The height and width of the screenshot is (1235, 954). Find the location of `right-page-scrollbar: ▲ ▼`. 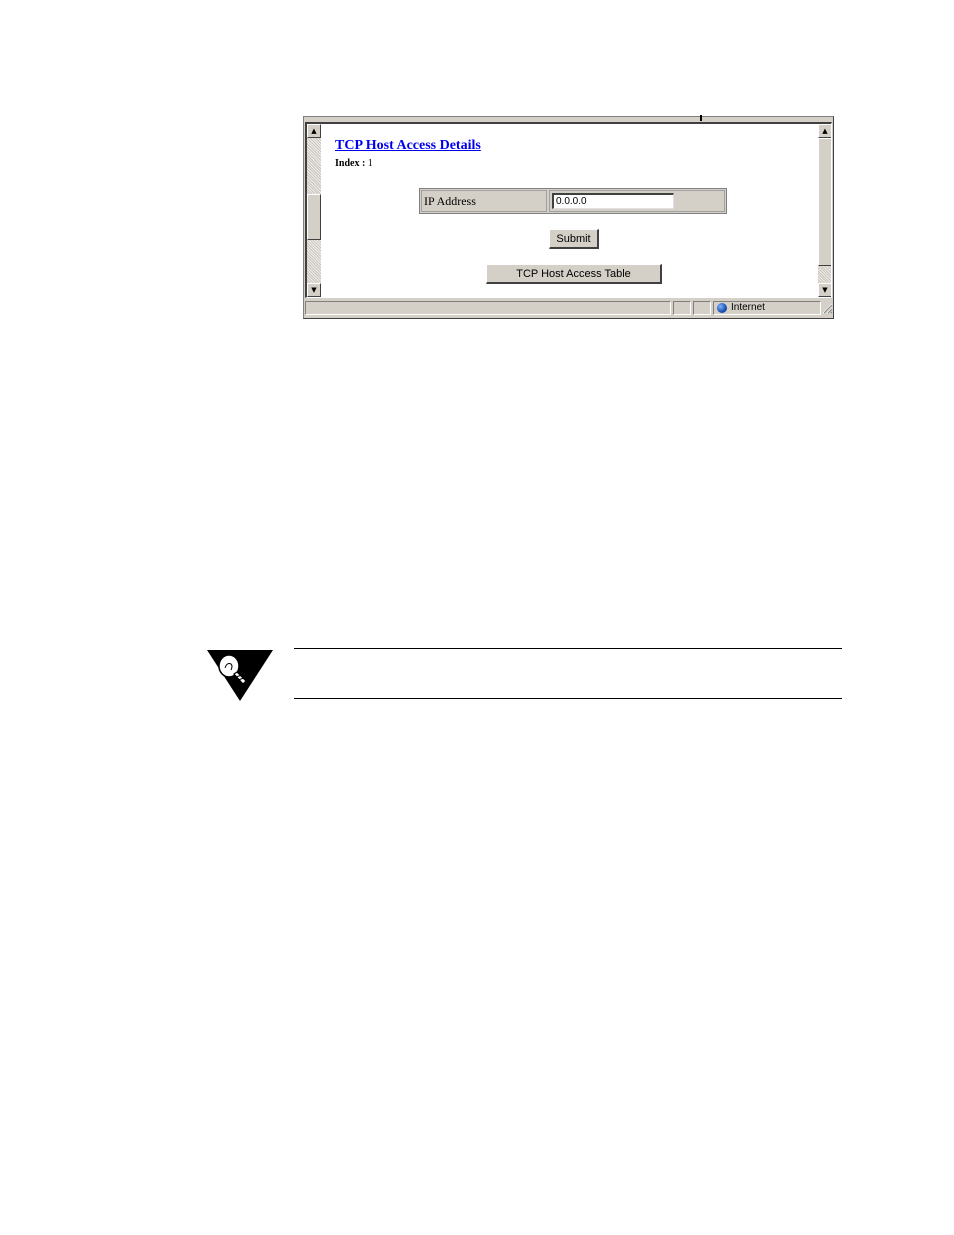

right-page-scrollbar: ▲ ▼ is located at coordinates (824, 210).